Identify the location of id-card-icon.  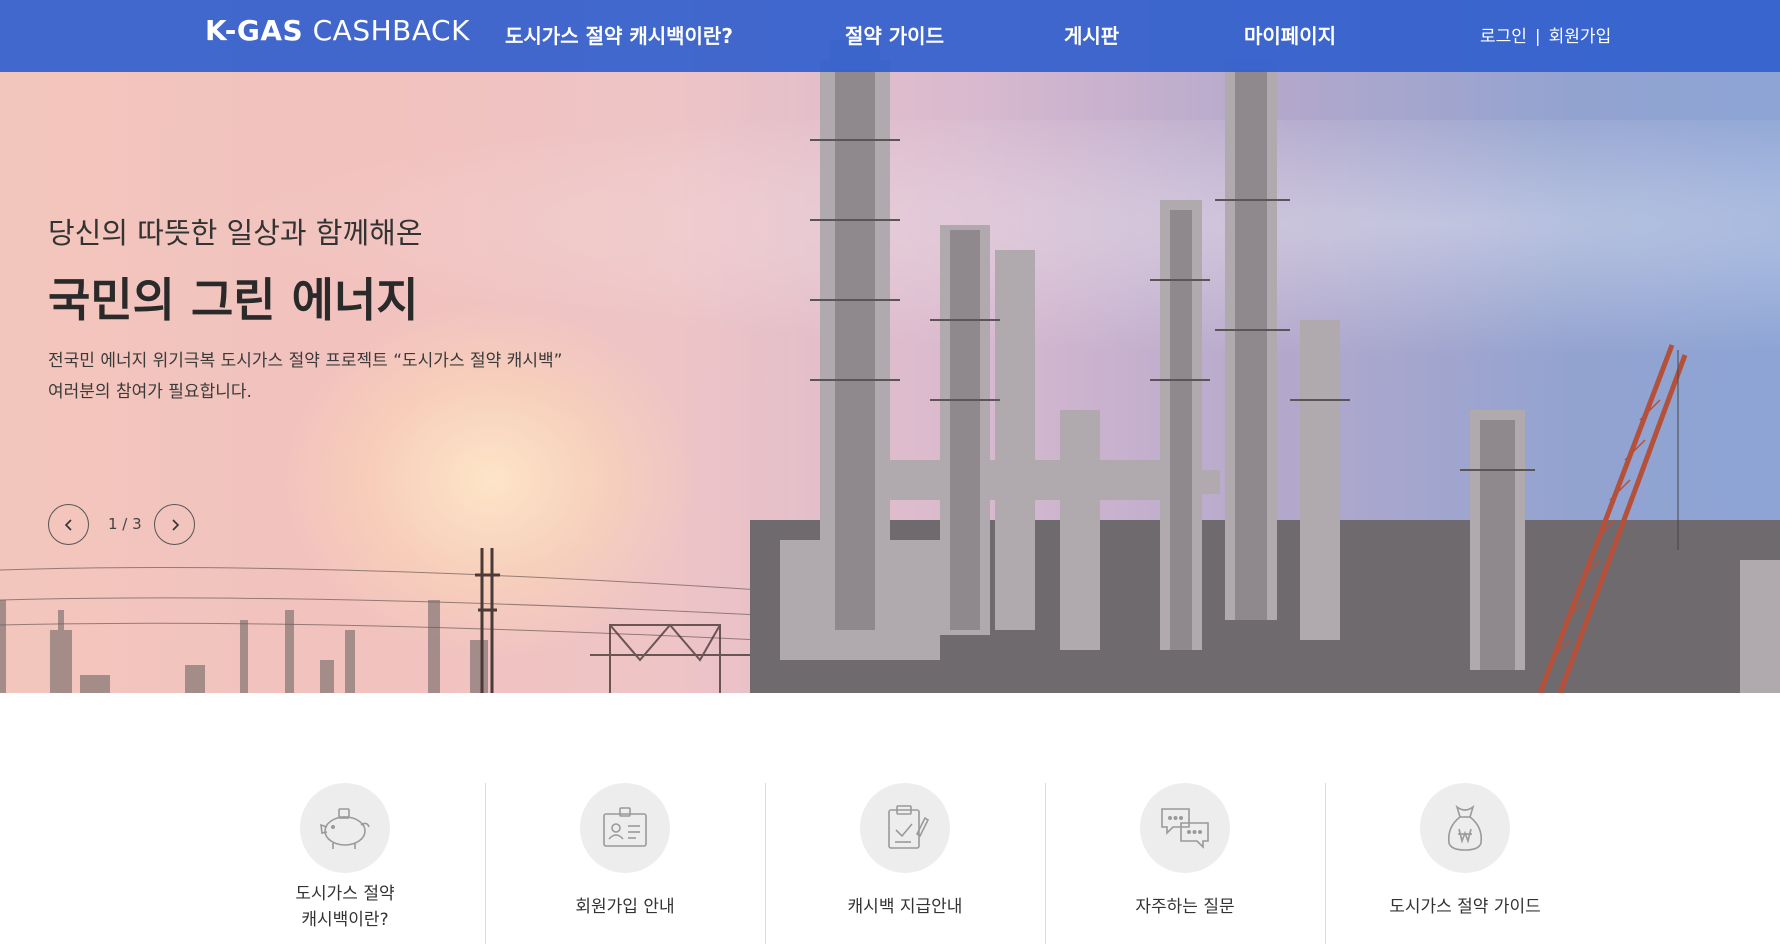
(625, 827).